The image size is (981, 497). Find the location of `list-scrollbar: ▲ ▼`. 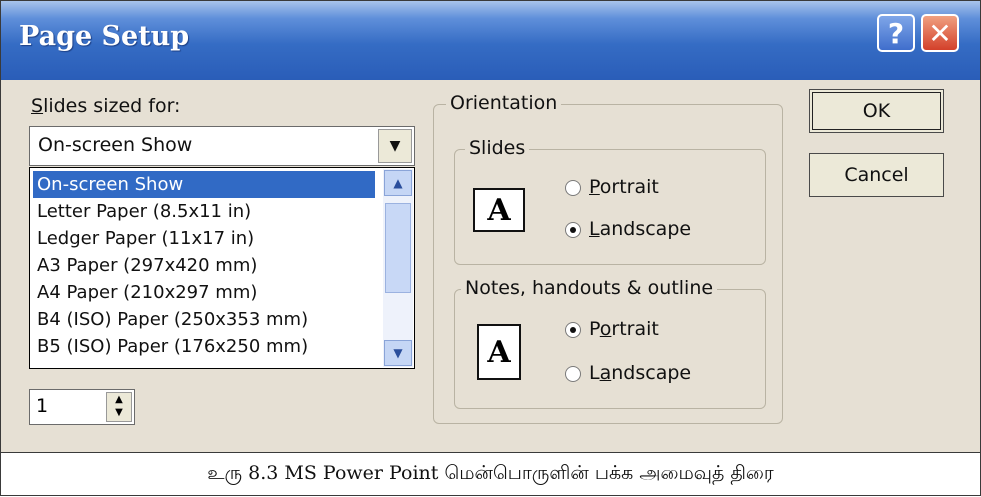

list-scrollbar: ▲ ▼ is located at coordinates (398, 268).